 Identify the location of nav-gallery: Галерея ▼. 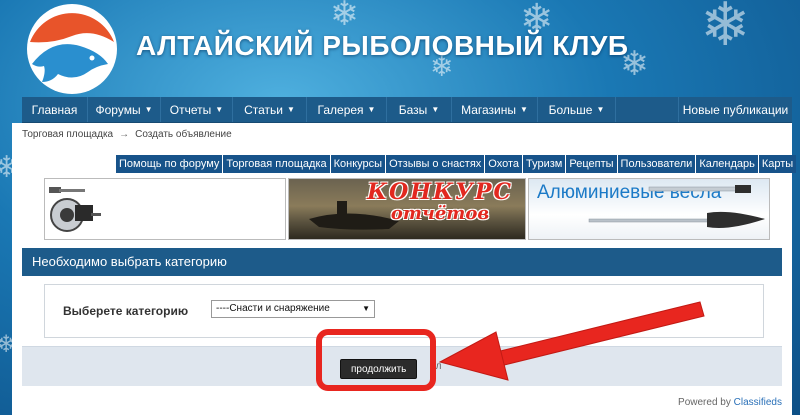
(347, 109).